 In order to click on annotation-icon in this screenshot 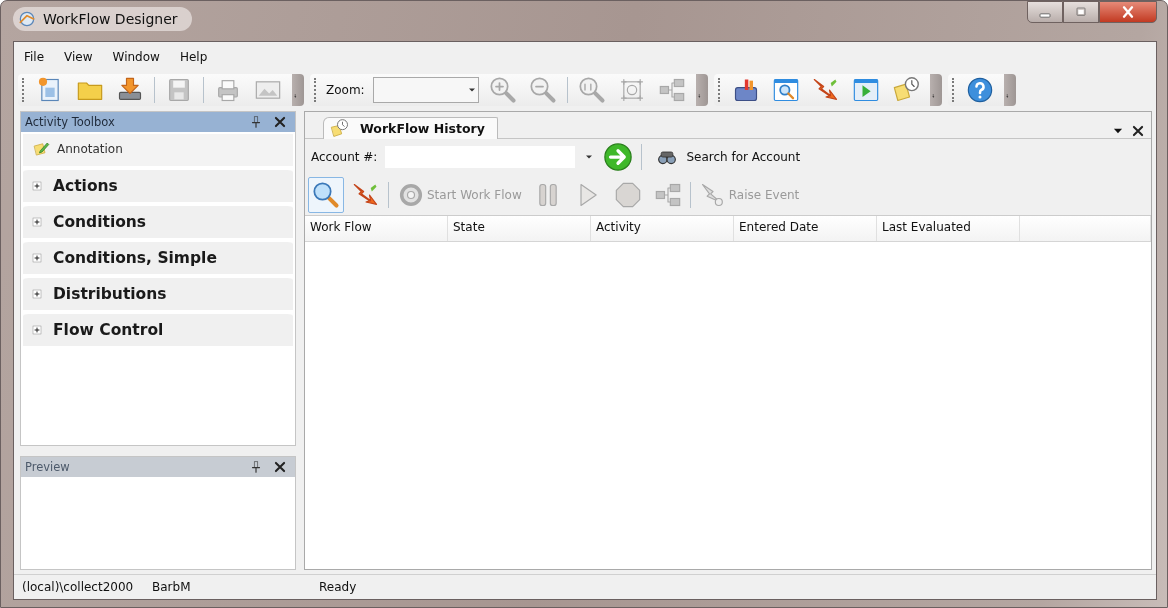, I will do `click(42, 149)`.